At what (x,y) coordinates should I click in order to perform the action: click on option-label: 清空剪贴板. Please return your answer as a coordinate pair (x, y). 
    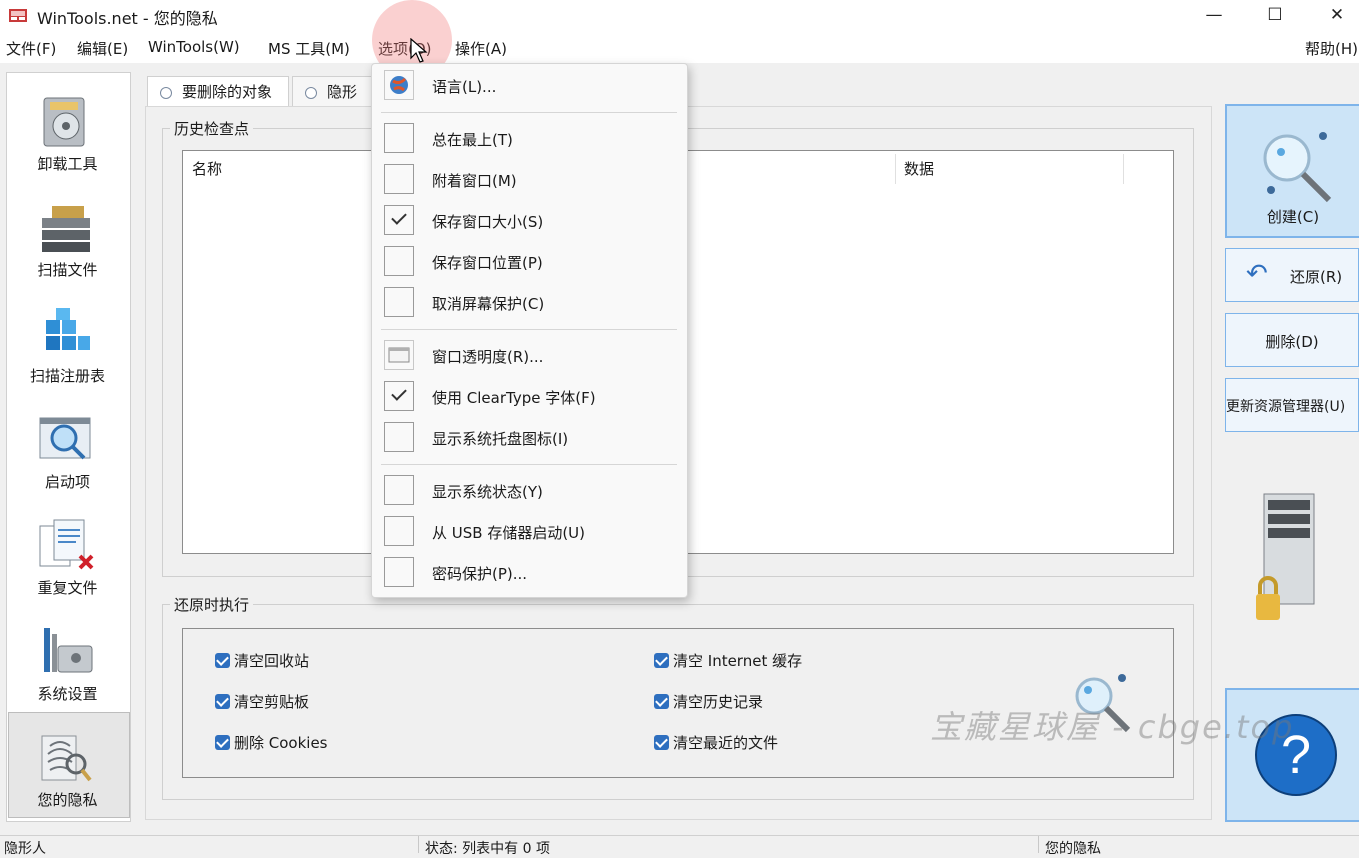
    Looking at the image, I should click on (272, 702).